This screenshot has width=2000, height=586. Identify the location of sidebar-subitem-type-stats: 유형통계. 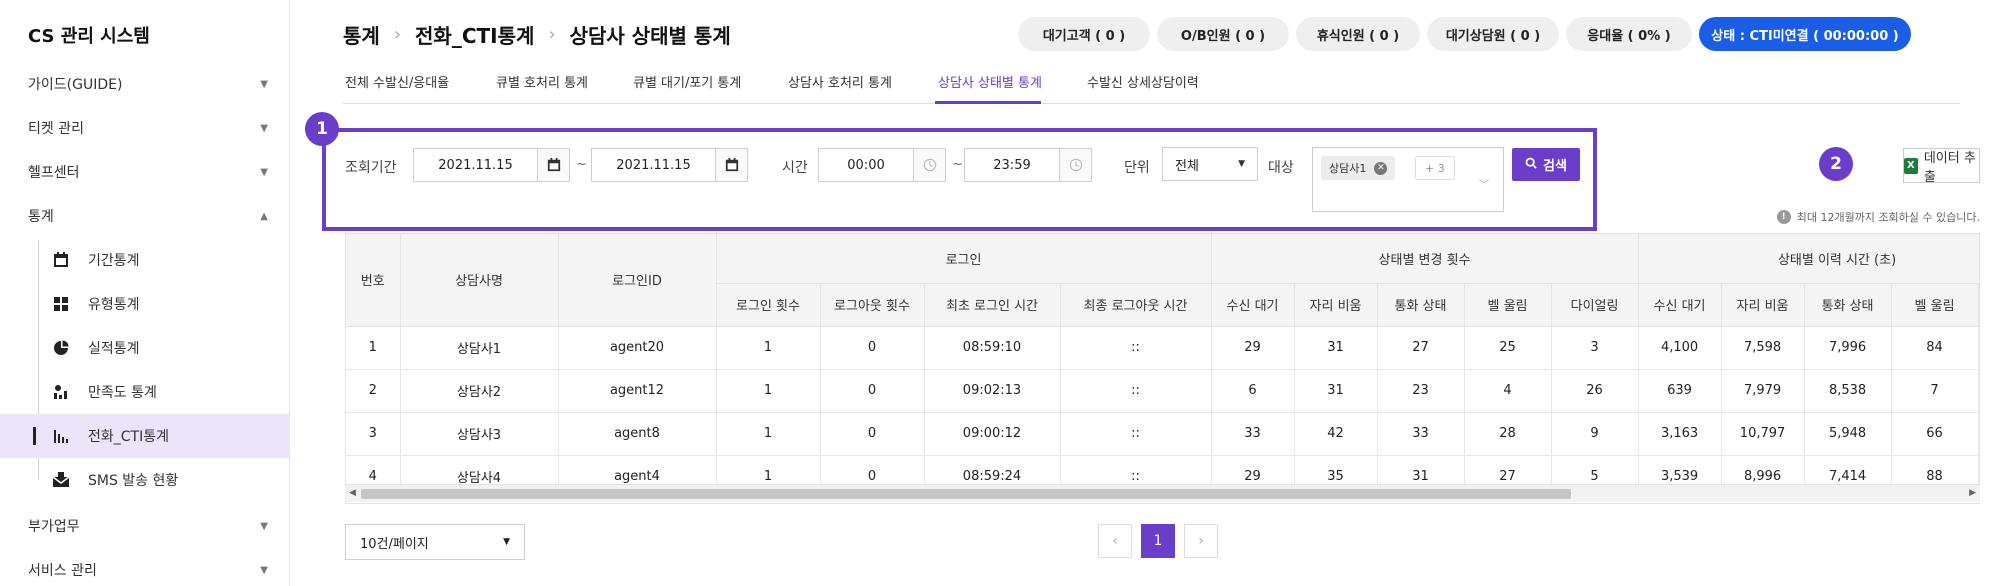
(145, 304).